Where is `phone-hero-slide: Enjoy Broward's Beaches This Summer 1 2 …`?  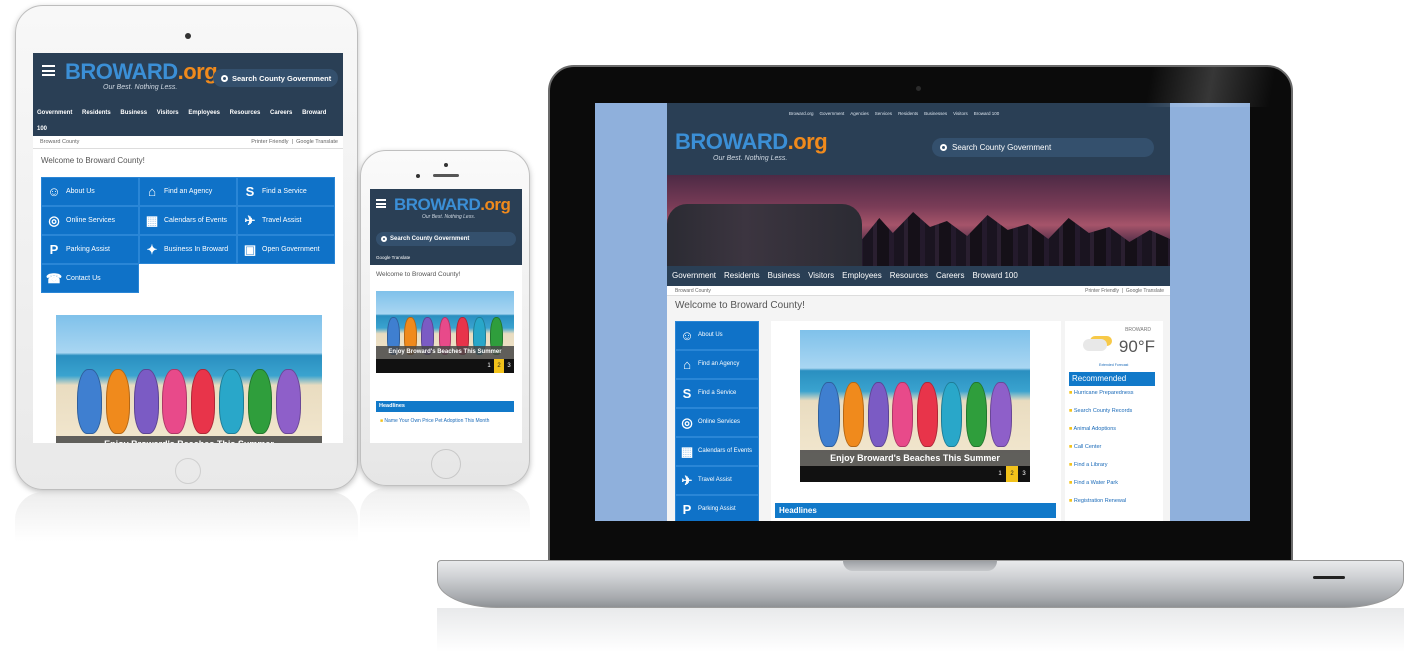
phone-hero-slide: Enjoy Broward's Beaches This Summer 1 2 … is located at coordinates (445, 332).